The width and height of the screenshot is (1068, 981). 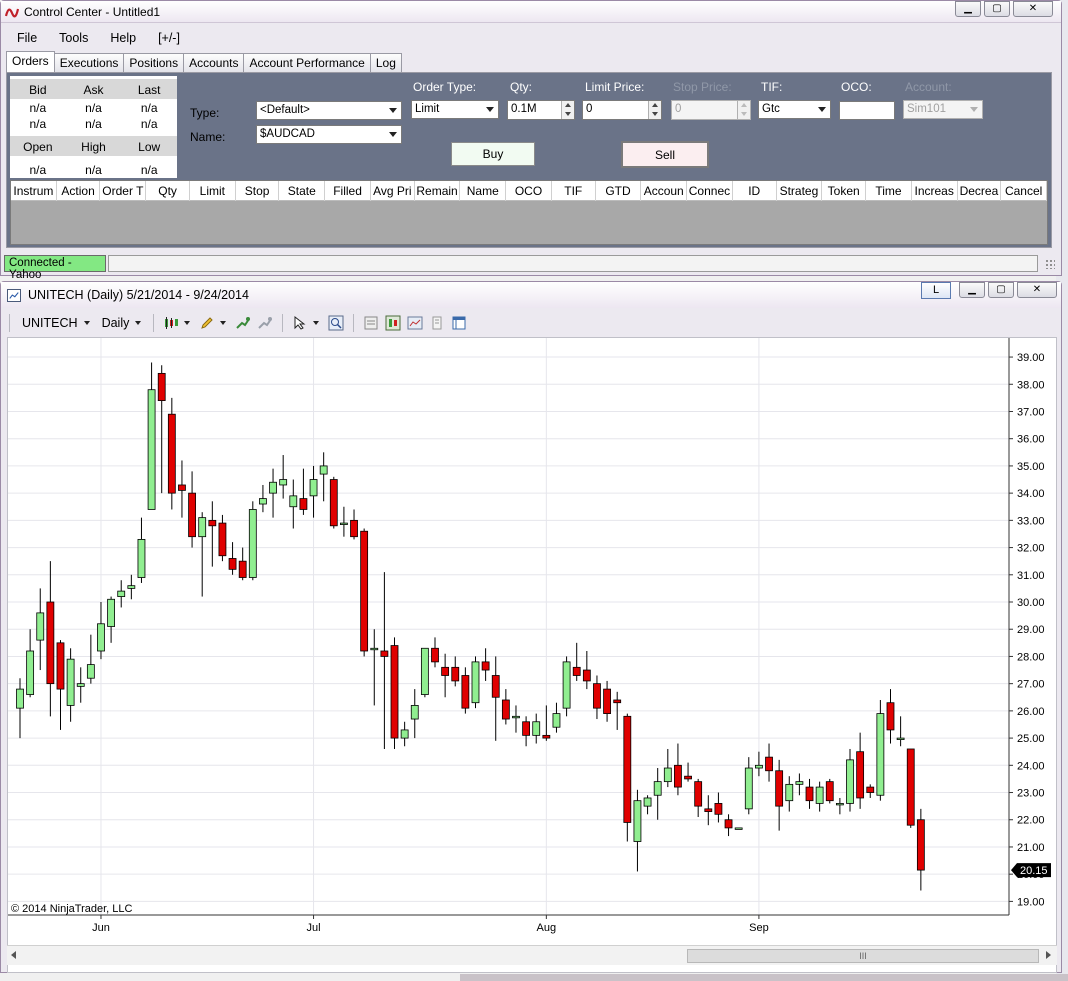 What do you see at coordinates (622, 110) in the screenshot?
I see `limit-price-stepper: 0` at bounding box center [622, 110].